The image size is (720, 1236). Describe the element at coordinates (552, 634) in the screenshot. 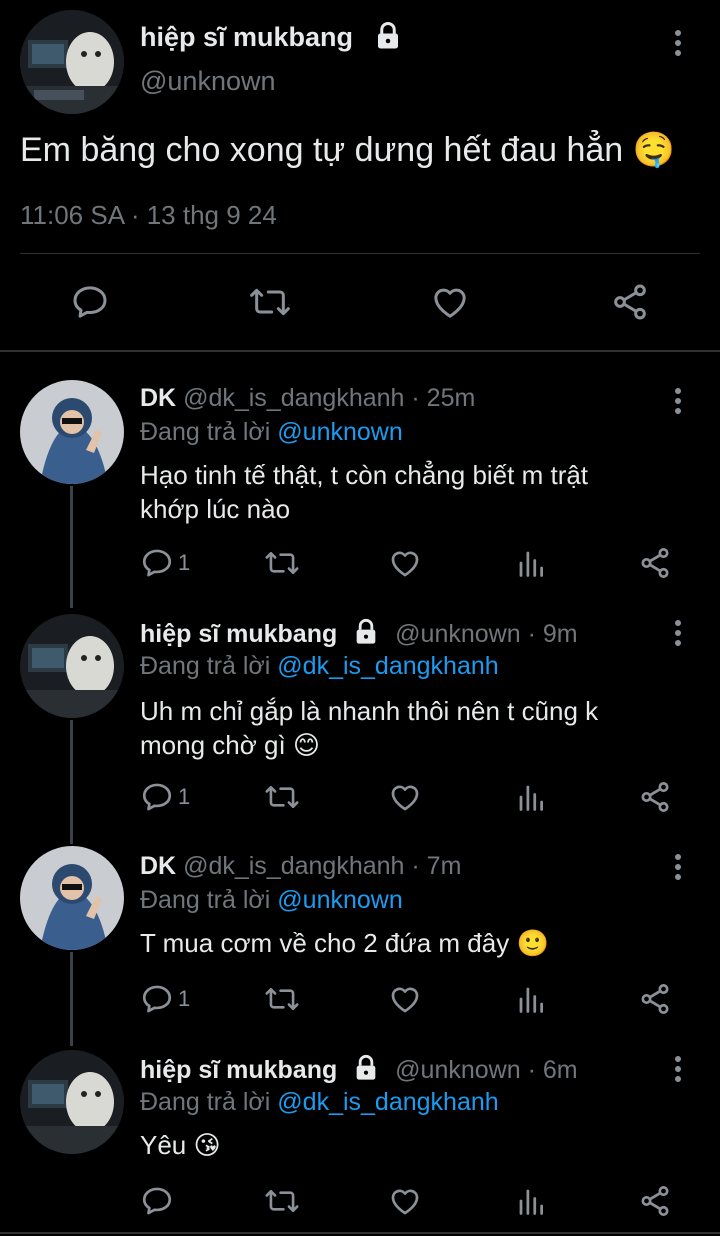

I see `reply-time: · 9m` at that location.